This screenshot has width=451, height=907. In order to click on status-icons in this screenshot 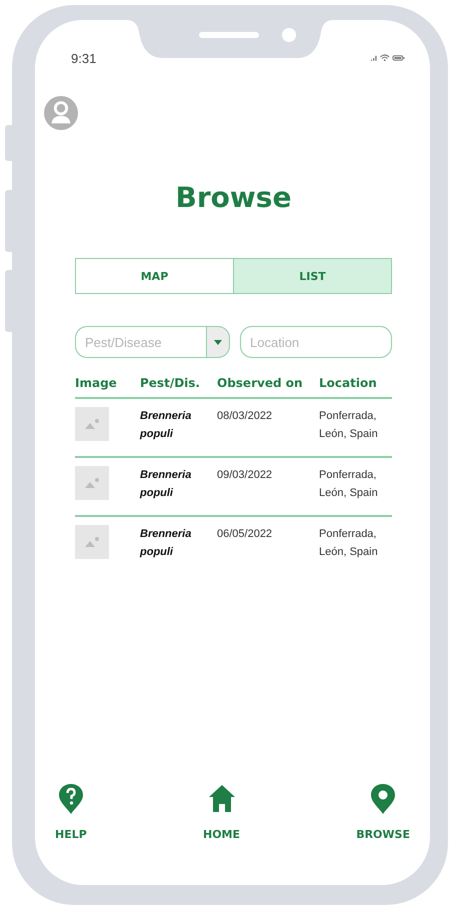, I will do `click(388, 58)`.